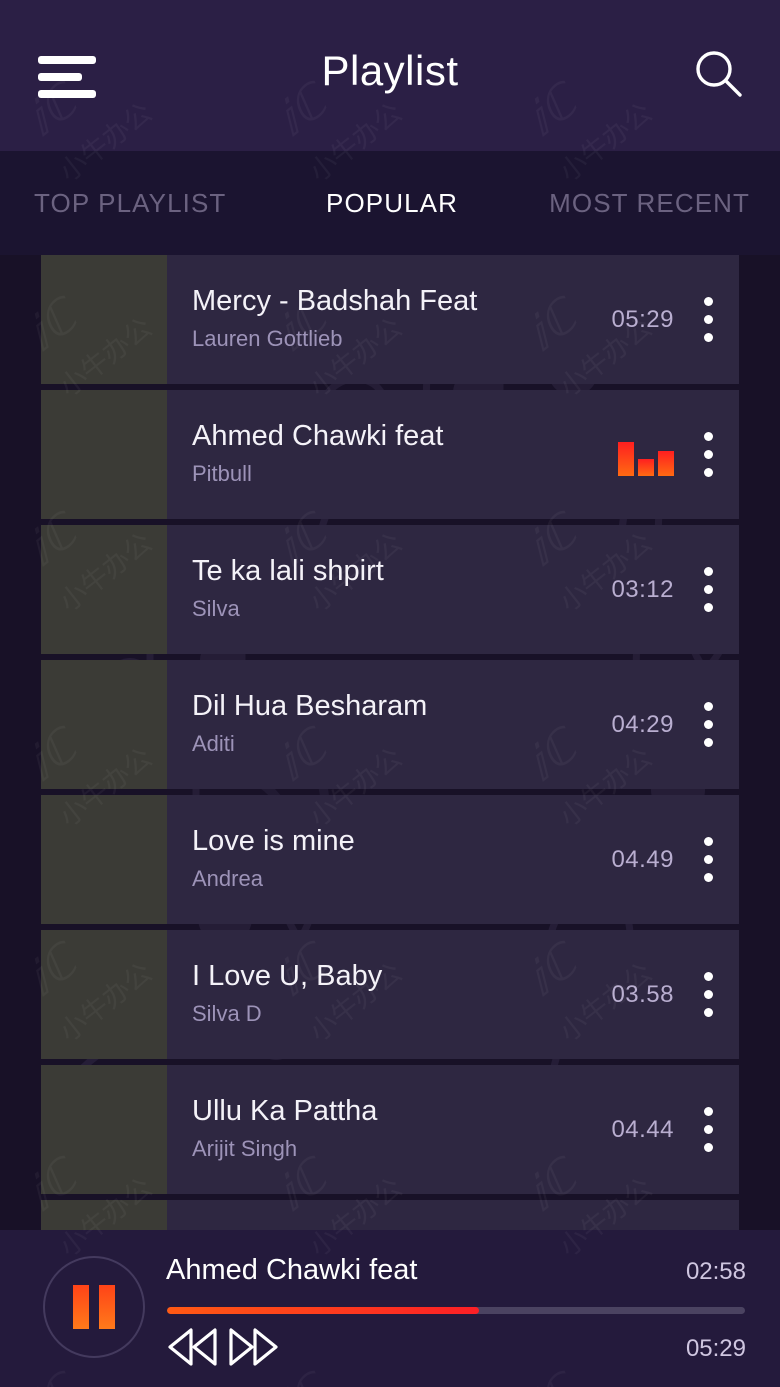 This screenshot has width=780, height=1387. I want to click on now-playing-title: Ahmed Chawki feat, so click(292, 1270).